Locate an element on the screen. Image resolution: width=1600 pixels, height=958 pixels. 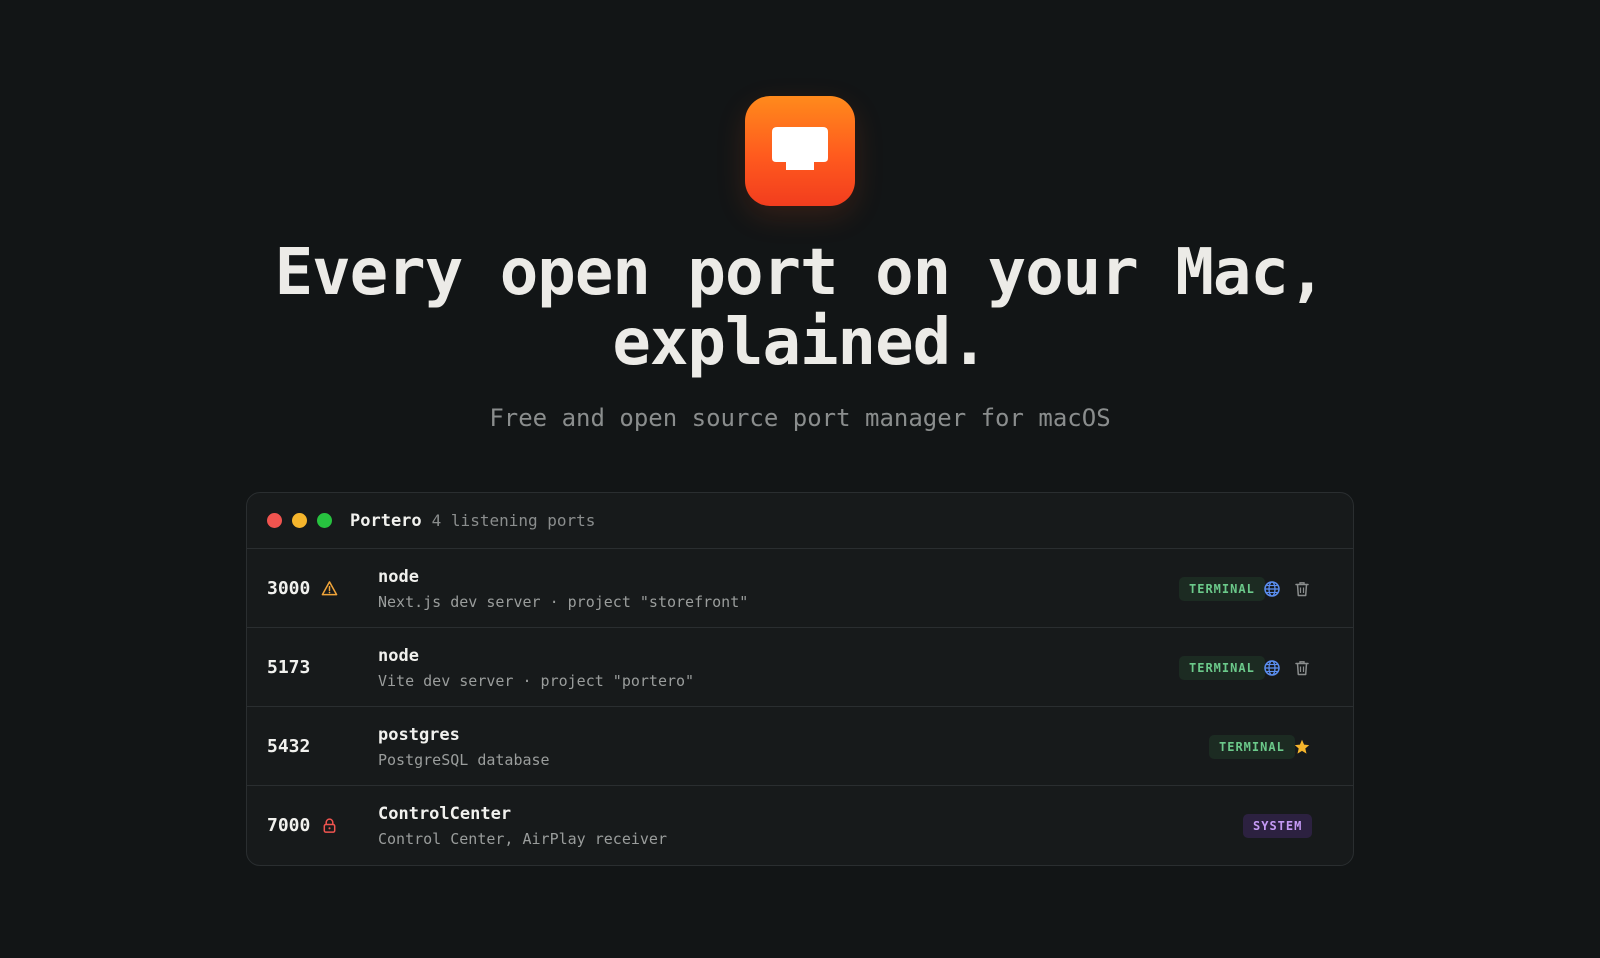
hero-headline: Every open port on your Mac, explained. is located at coordinates (800, 308).